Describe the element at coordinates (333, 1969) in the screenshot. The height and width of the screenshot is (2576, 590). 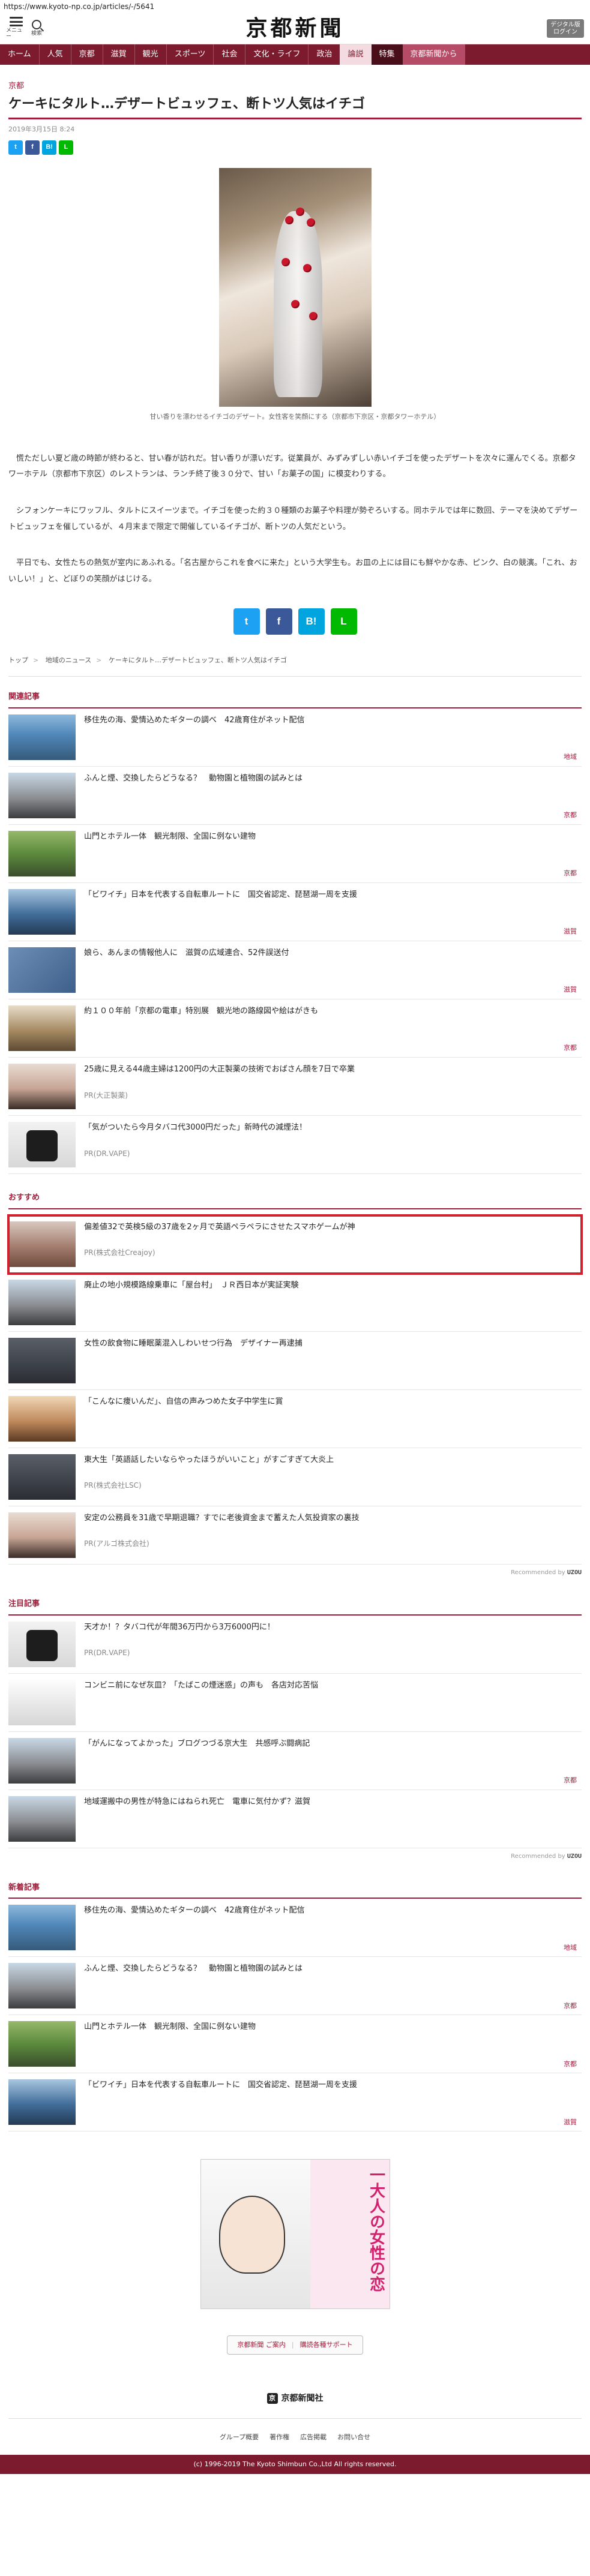
I see `list-item-title: ふんと煙、交換したらどうなる？ 動物園と植物園の試みとは` at that location.